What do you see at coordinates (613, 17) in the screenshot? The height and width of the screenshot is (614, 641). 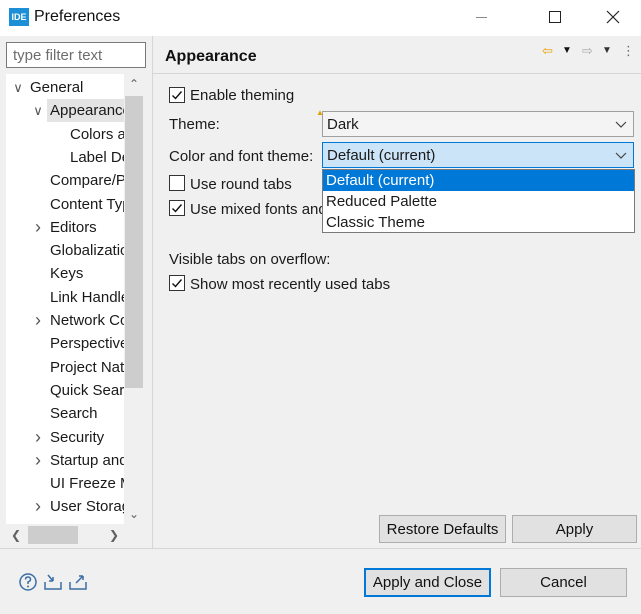 I see `close-button` at bounding box center [613, 17].